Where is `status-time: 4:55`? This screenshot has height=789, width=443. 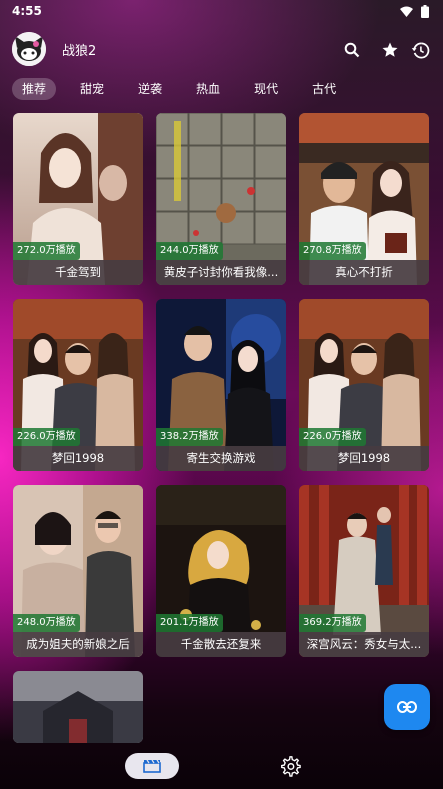
status-time: 4:55 is located at coordinates (27, 11).